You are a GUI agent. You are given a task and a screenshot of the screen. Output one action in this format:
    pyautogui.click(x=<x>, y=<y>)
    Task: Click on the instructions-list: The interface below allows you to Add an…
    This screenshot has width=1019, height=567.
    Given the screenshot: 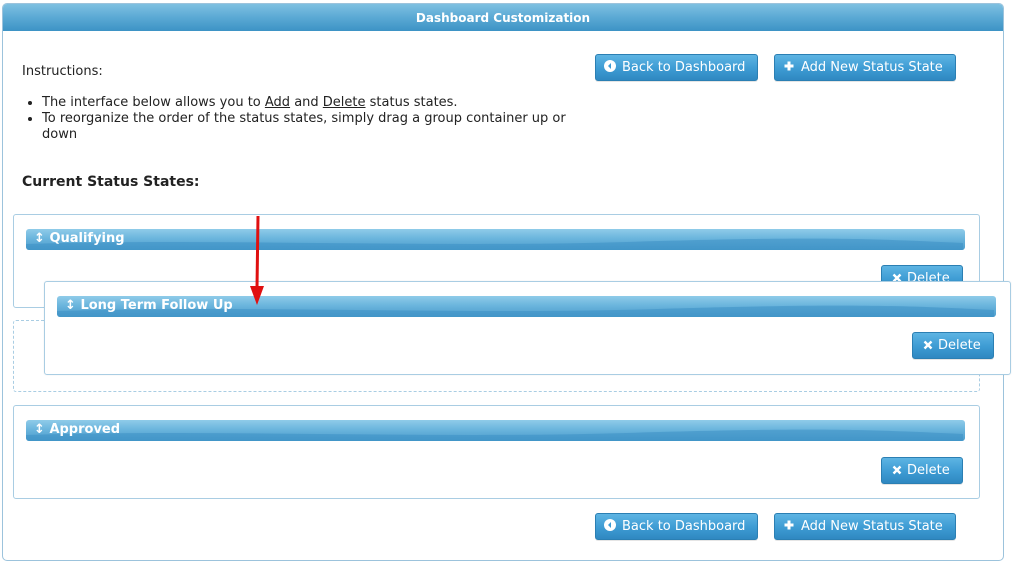 What is the action you would take?
    pyautogui.click(x=306, y=119)
    